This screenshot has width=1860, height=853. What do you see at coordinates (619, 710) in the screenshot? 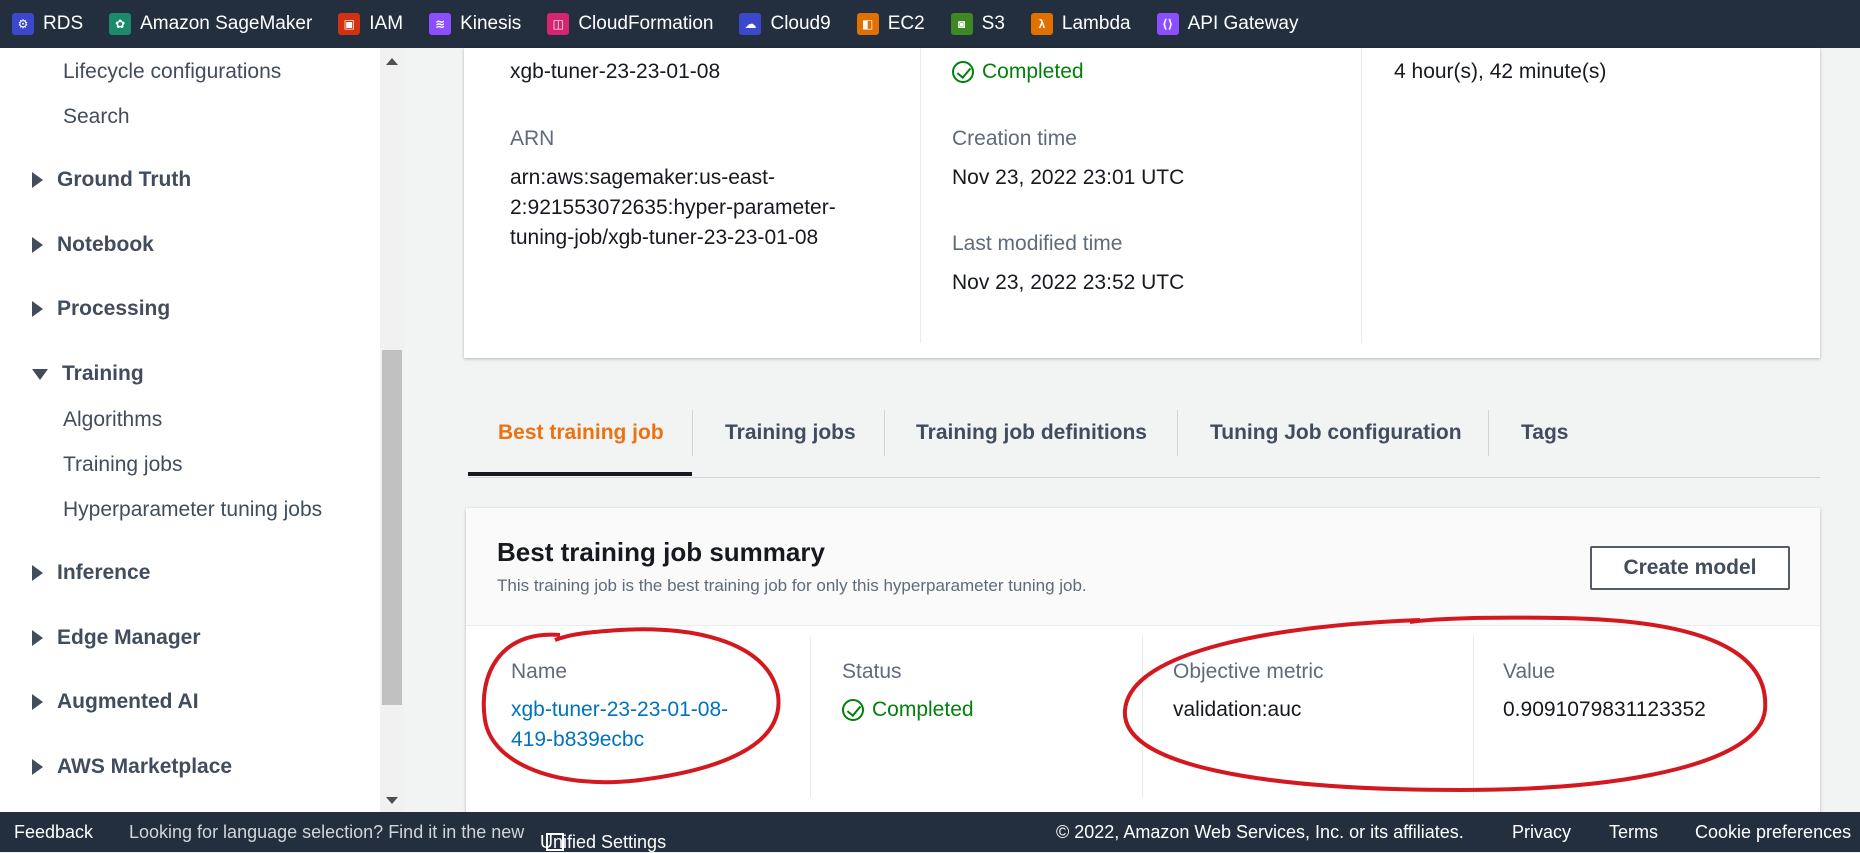
I see `best-job-name-link-line1: xgb-tuner-23-23-01-08-` at bounding box center [619, 710].